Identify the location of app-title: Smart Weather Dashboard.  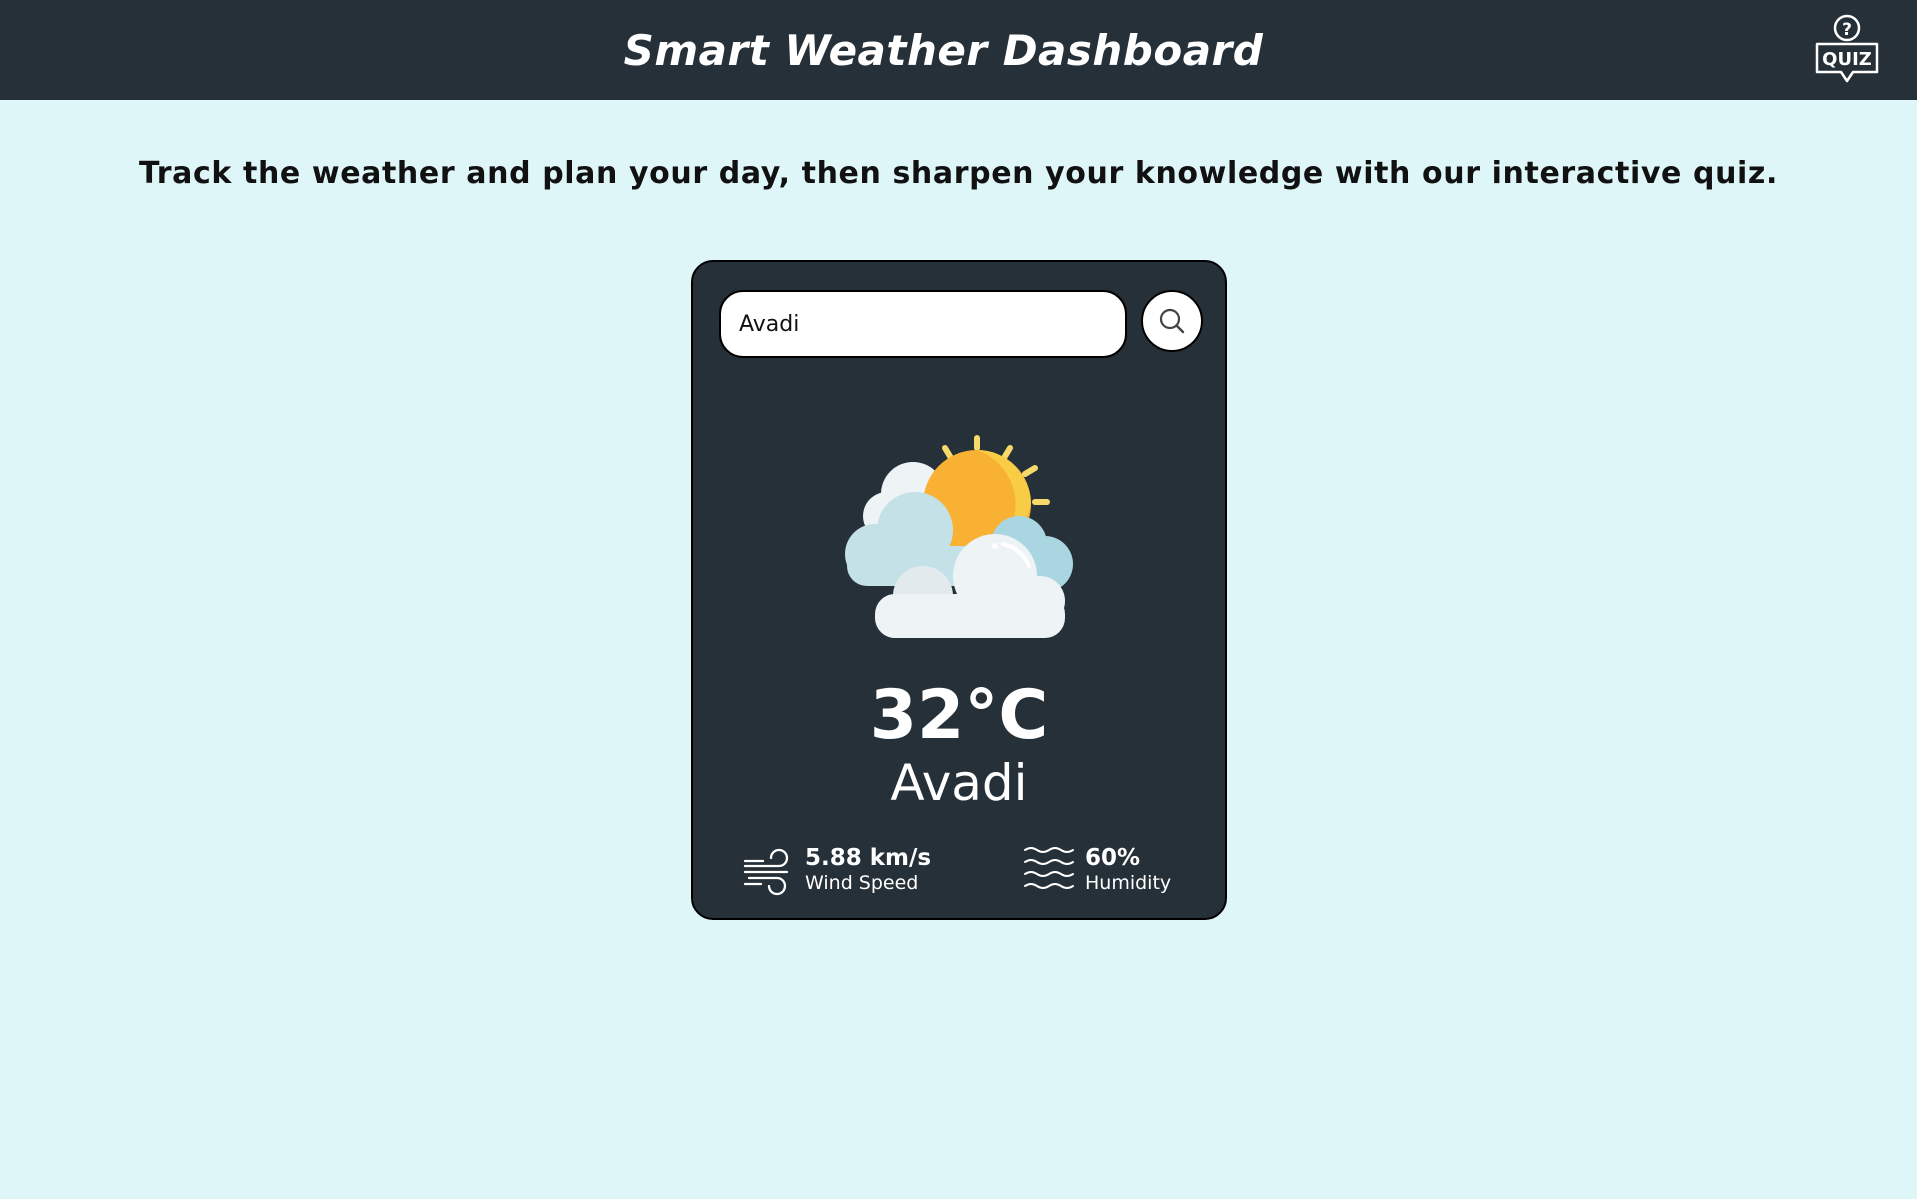
(943, 50).